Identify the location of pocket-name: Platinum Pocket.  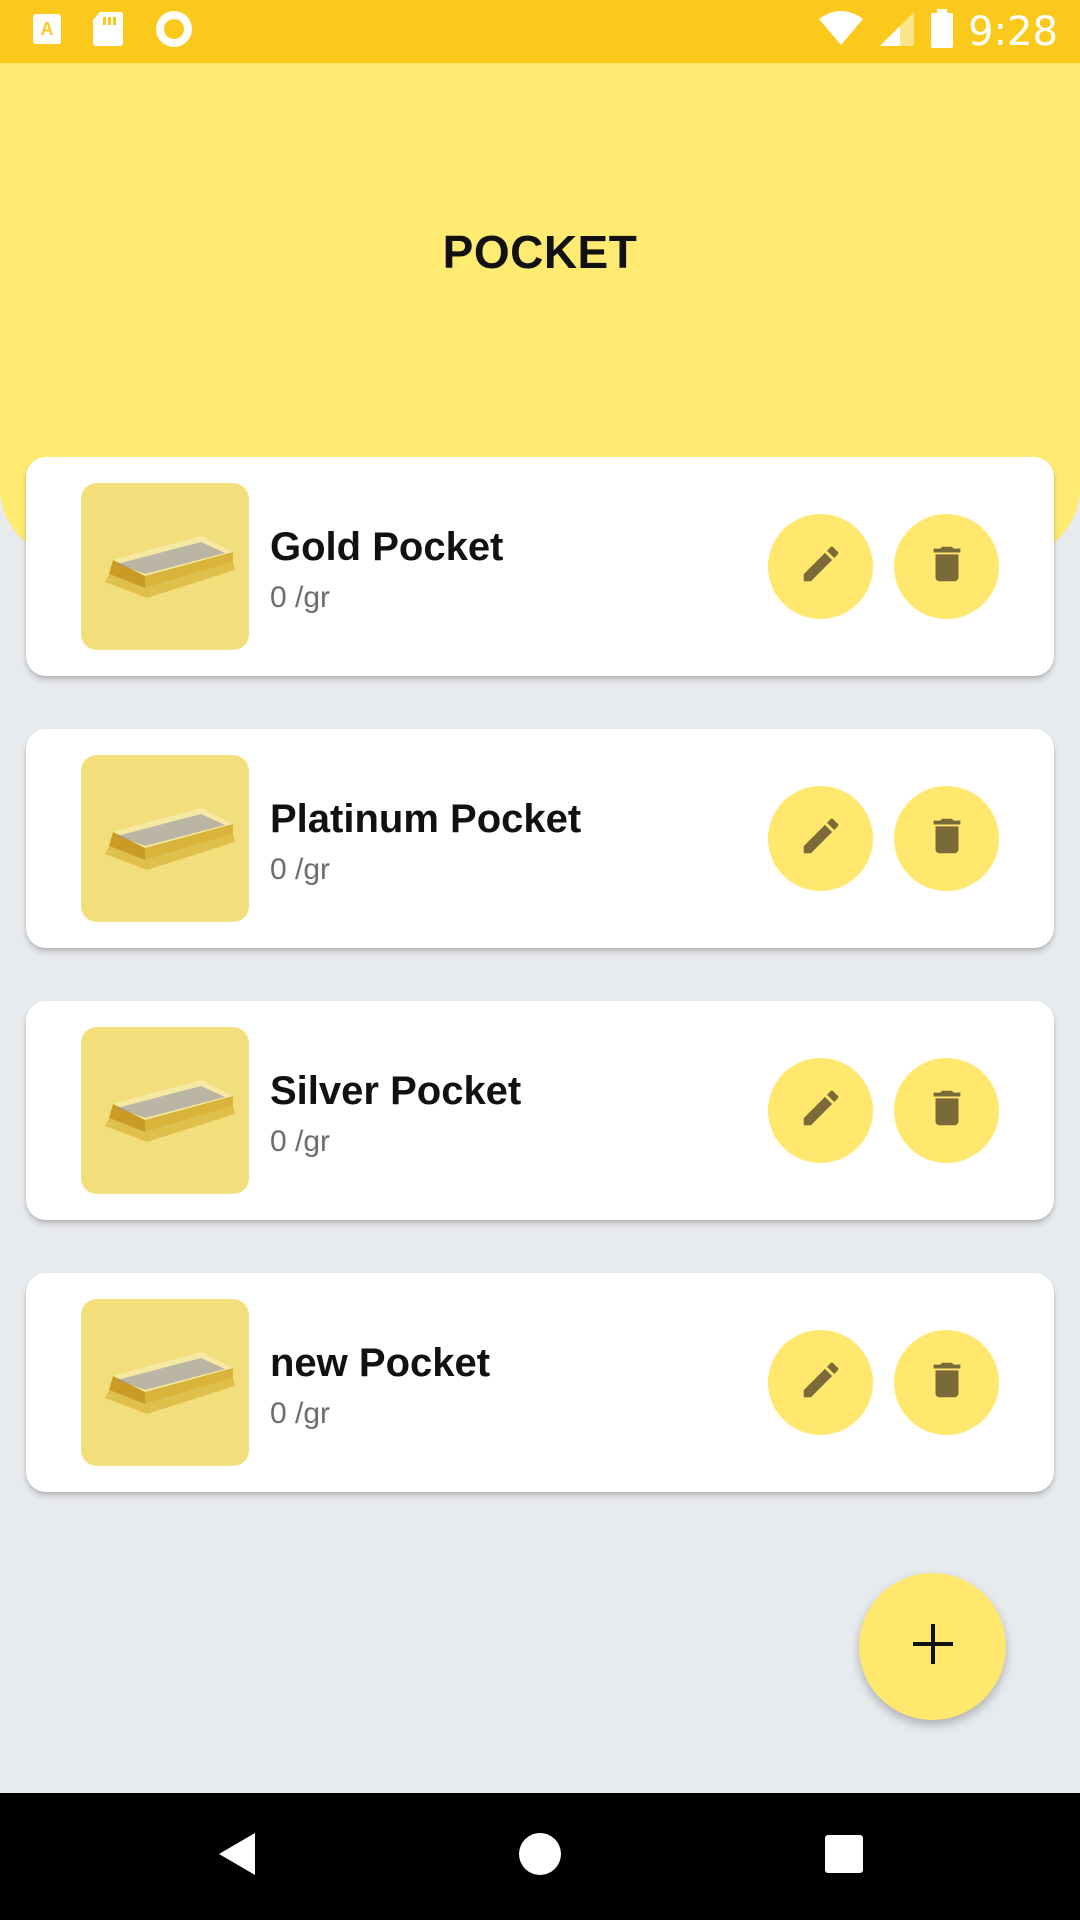
(426, 819).